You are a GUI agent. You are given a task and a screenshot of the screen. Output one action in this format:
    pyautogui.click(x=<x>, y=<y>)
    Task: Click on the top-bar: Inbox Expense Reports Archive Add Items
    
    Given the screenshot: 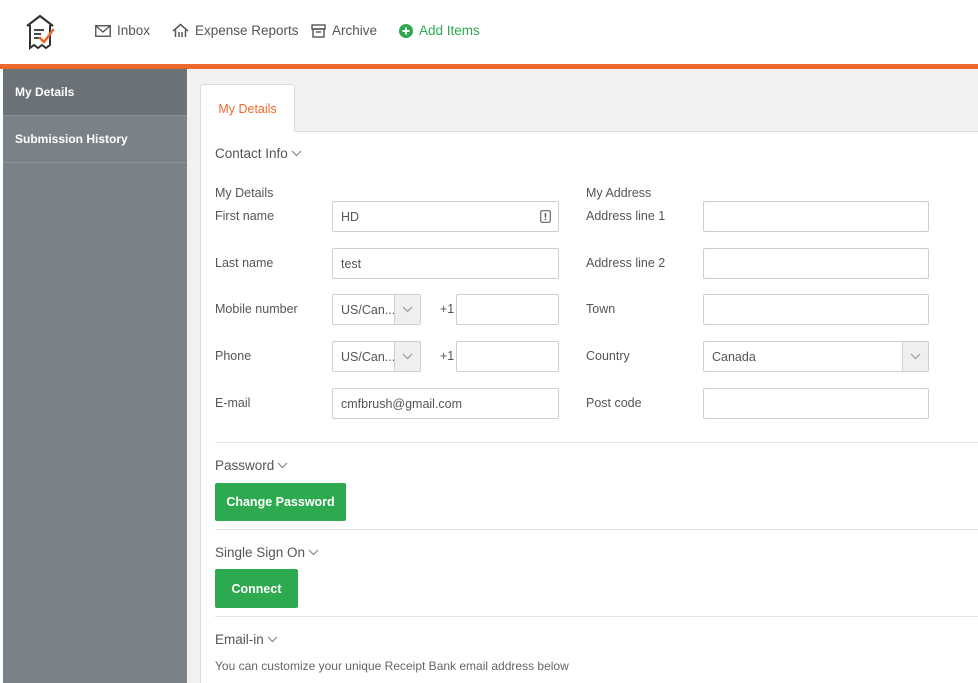 What is the action you would take?
    pyautogui.click(x=489, y=32)
    